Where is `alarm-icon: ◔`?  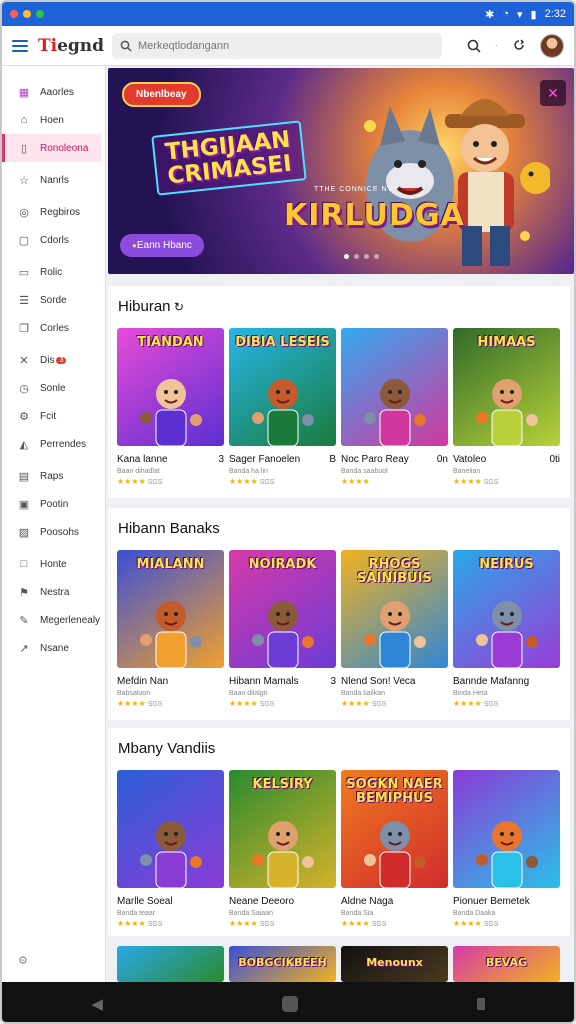 alarm-icon: ◔ is located at coordinates (505, 14).